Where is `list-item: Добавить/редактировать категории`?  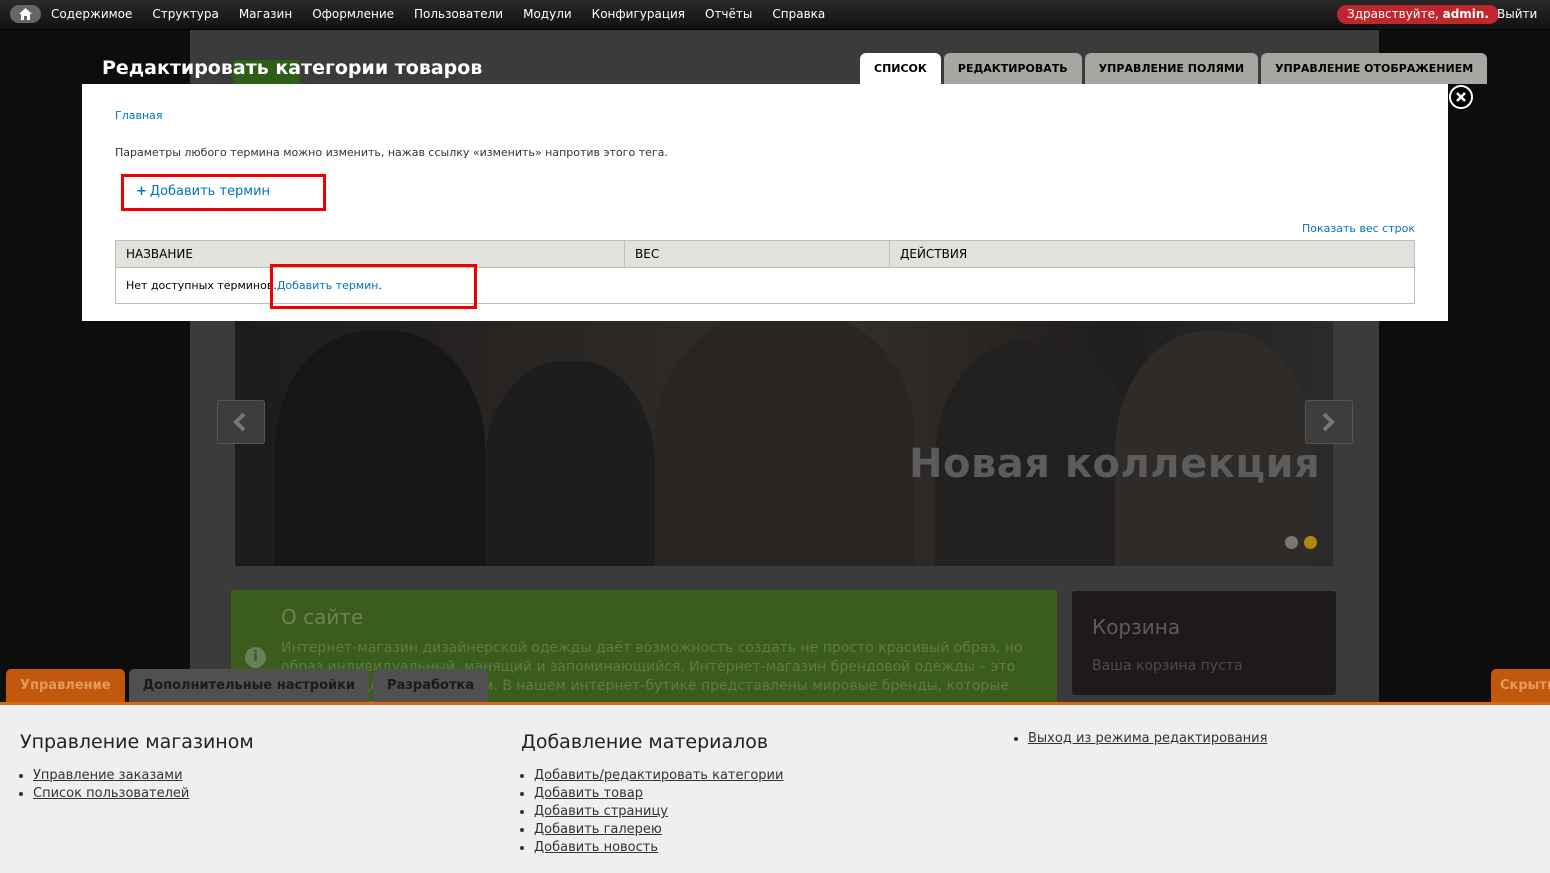
list-item: Добавить/редактировать категории is located at coordinates (658, 776).